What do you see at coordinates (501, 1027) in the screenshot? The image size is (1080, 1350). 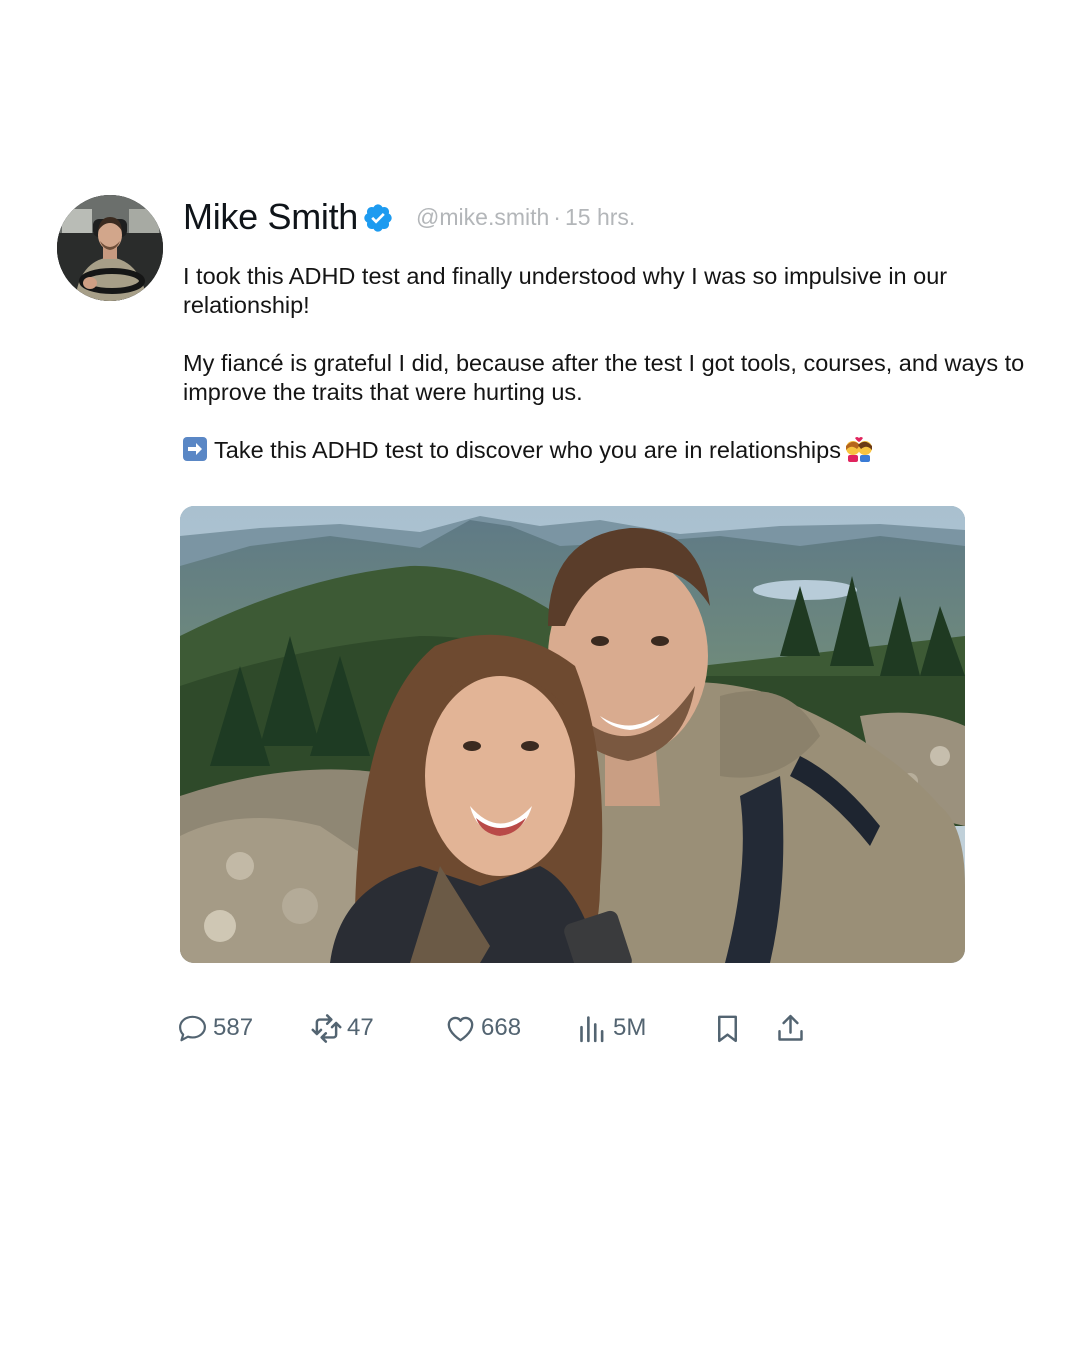 I see `like-count: 668` at bounding box center [501, 1027].